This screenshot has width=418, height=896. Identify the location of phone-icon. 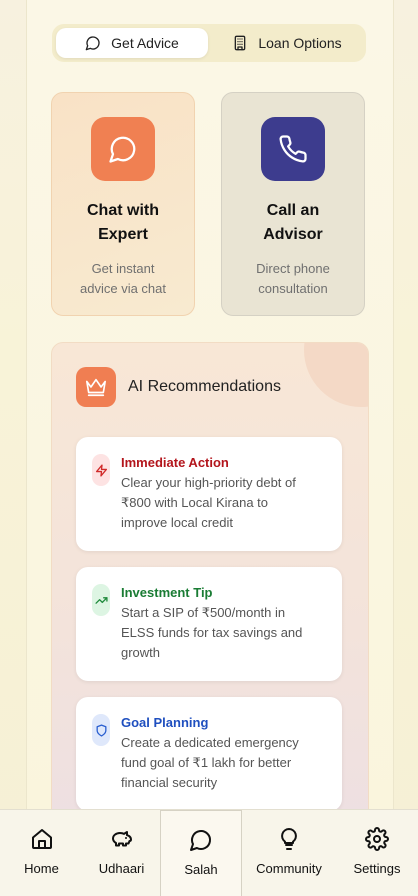
(293, 149).